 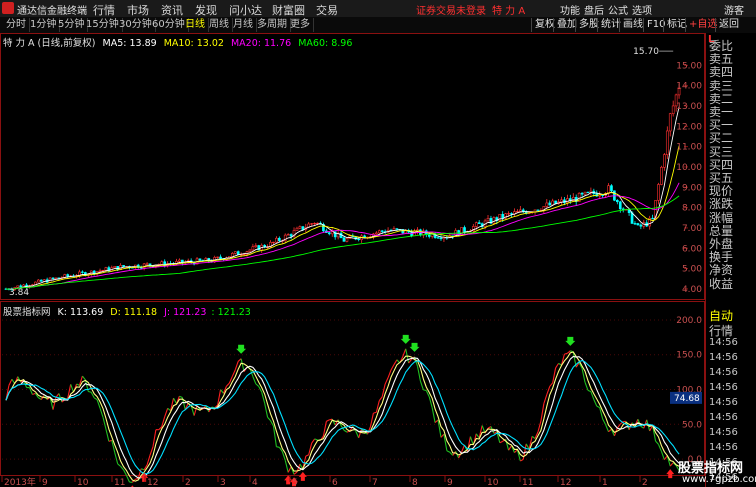 What do you see at coordinates (565, 482) in the screenshot?
I see `time-axis-label: 12` at bounding box center [565, 482].